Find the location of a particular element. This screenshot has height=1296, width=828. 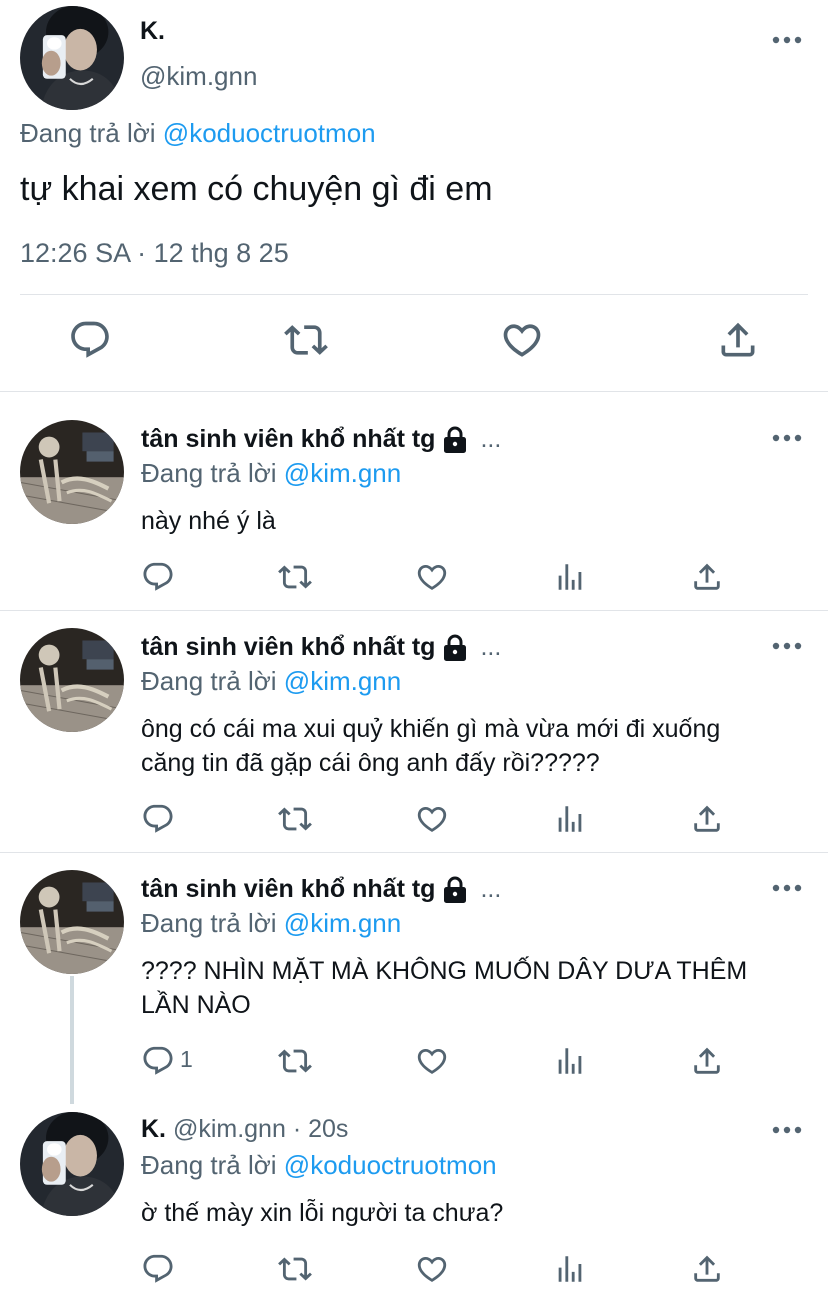

tweet-text: ờ thế mày xin lỗi người ta chưa? is located at coordinates (322, 1213).